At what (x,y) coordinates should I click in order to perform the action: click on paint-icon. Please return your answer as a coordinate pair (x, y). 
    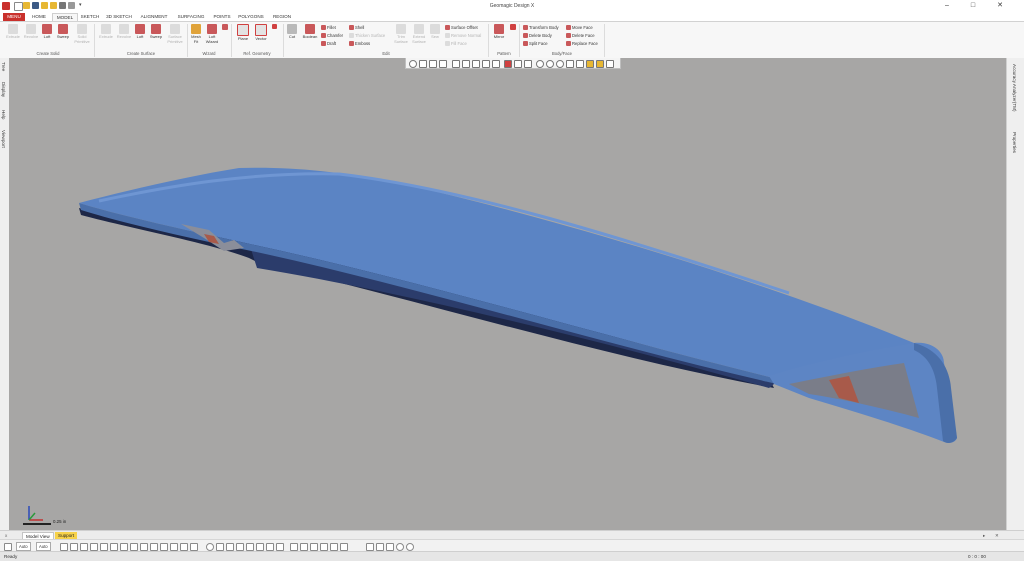
    Looking at the image, I should click on (590, 64).